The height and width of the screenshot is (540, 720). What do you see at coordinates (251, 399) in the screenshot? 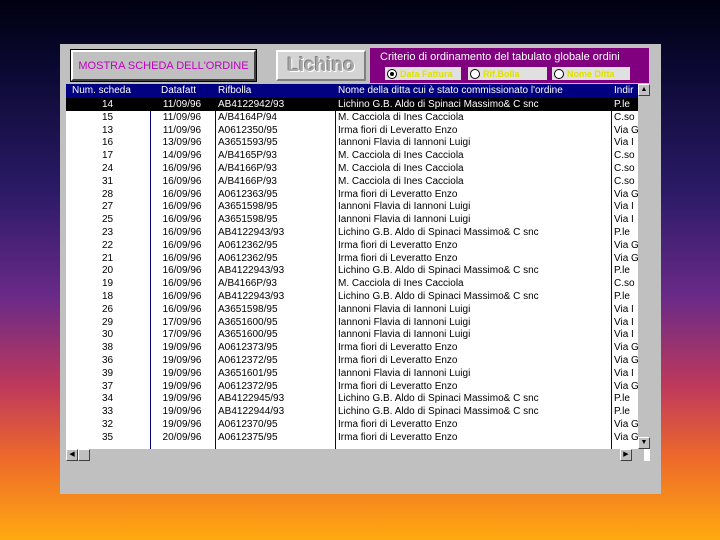
I see `cell-rifbolla: AB4122945/93` at bounding box center [251, 399].